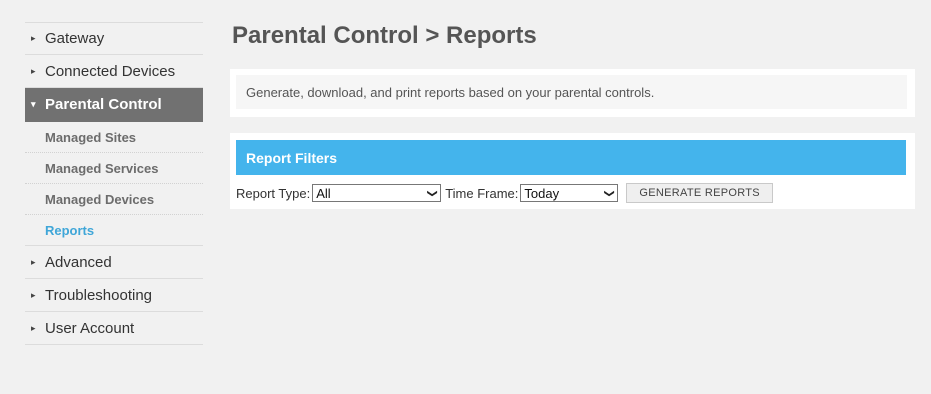 Image resolution: width=931 pixels, height=394 pixels. Describe the element at coordinates (100, 199) in the screenshot. I see `sidebar-subitem-label: Managed Devices` at that location.